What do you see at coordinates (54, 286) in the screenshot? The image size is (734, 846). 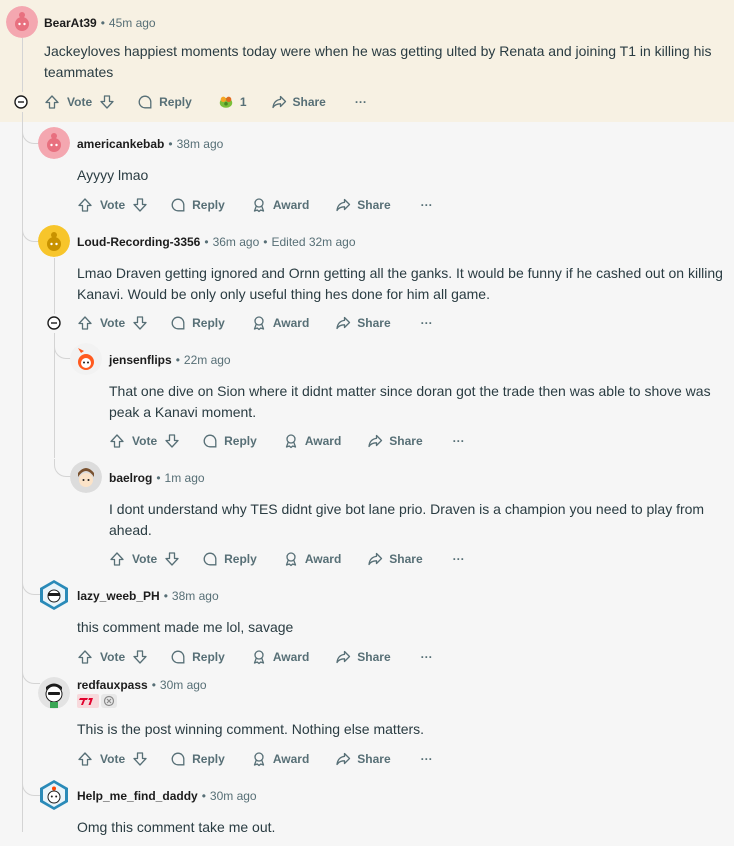 I see `thread-line` at bounding box center [54, 286].